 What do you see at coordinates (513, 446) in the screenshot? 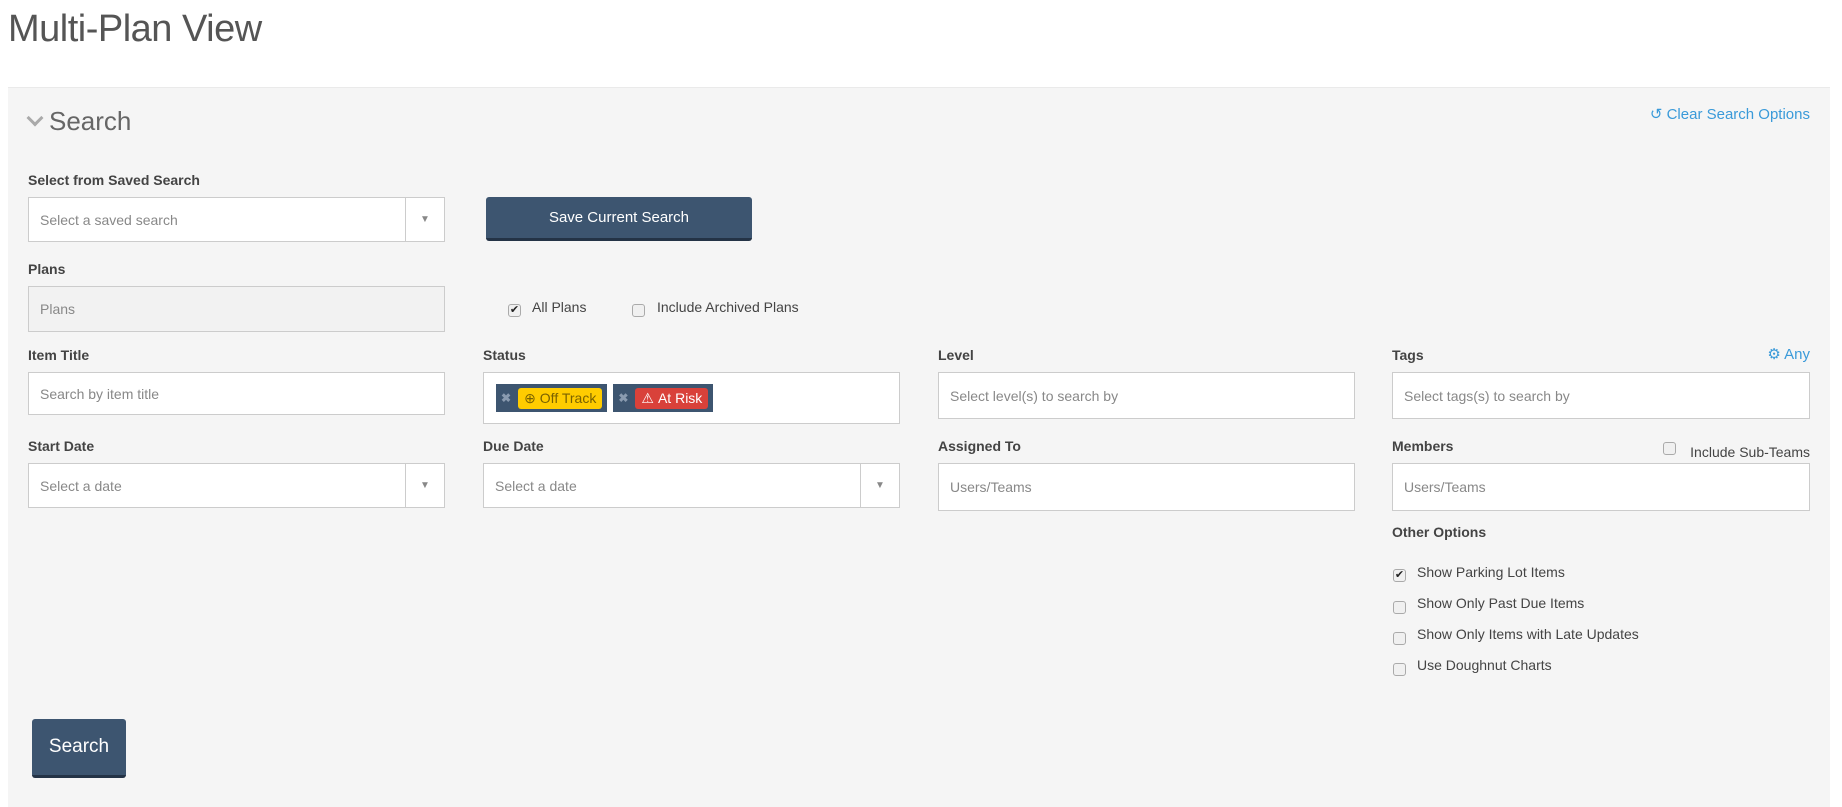
I see `due-date-label: Due Date` at bounding box center [513, 446].